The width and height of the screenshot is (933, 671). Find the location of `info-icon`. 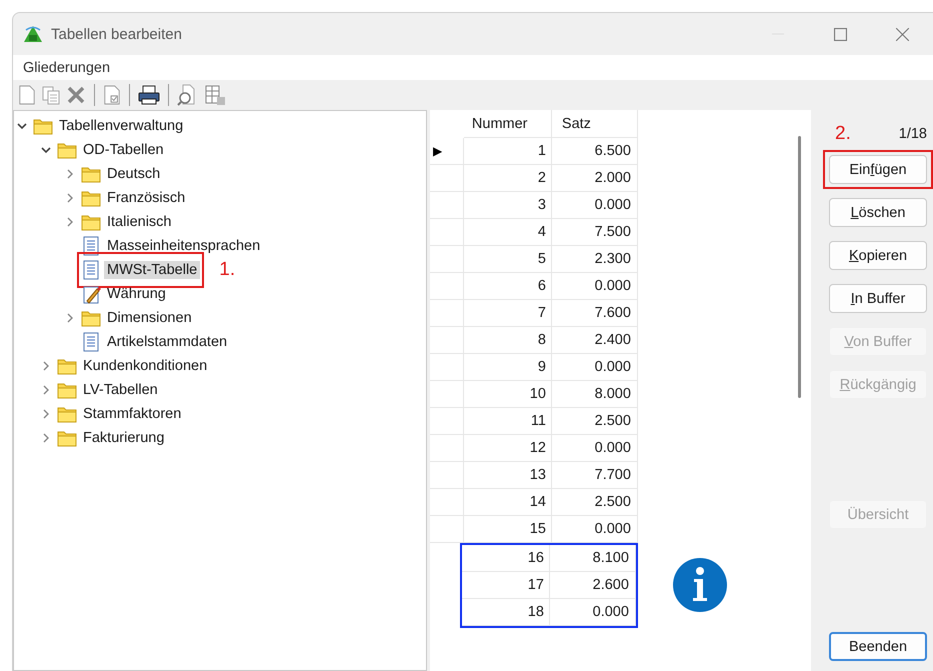

info-icon is located at coordinates (699, 585).